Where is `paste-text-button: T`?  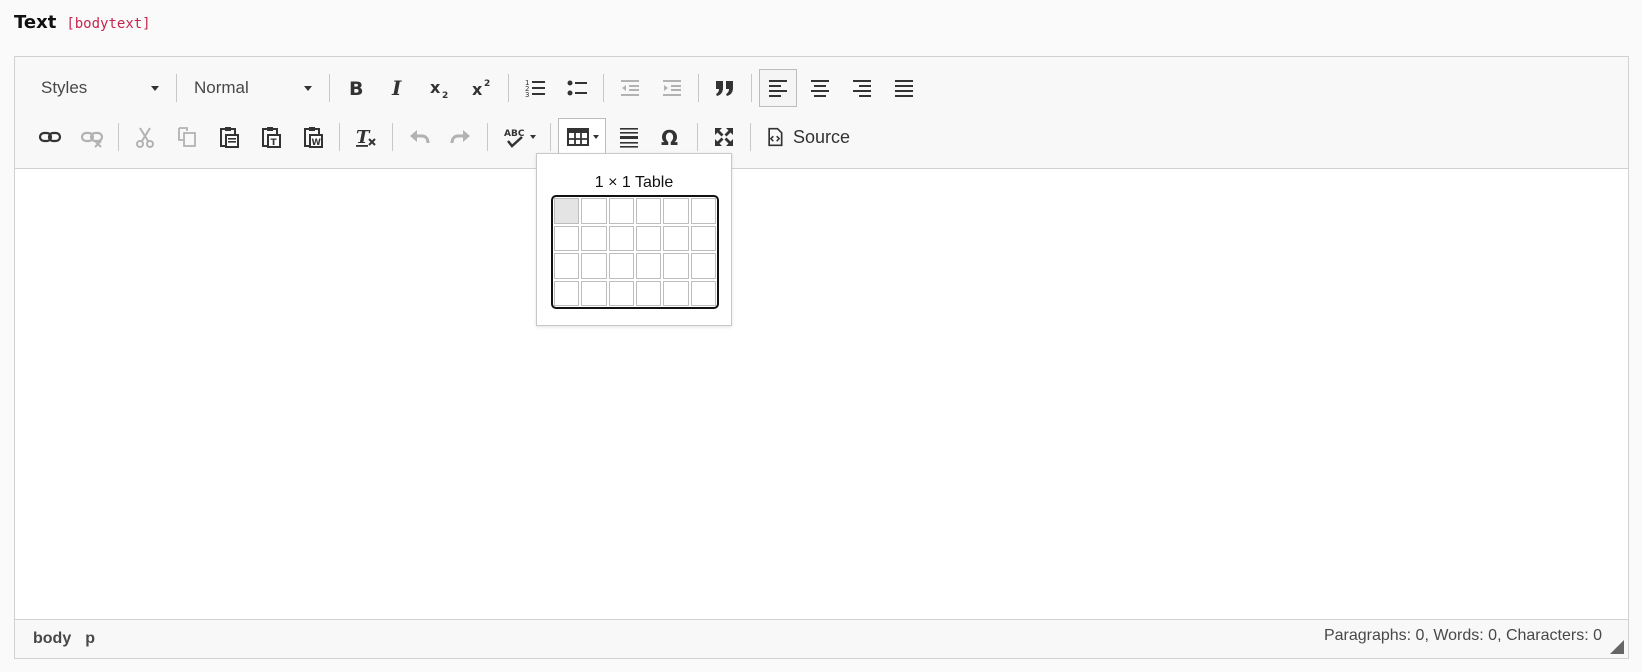
paste-text-button: T is located at coordinates (271, 137).